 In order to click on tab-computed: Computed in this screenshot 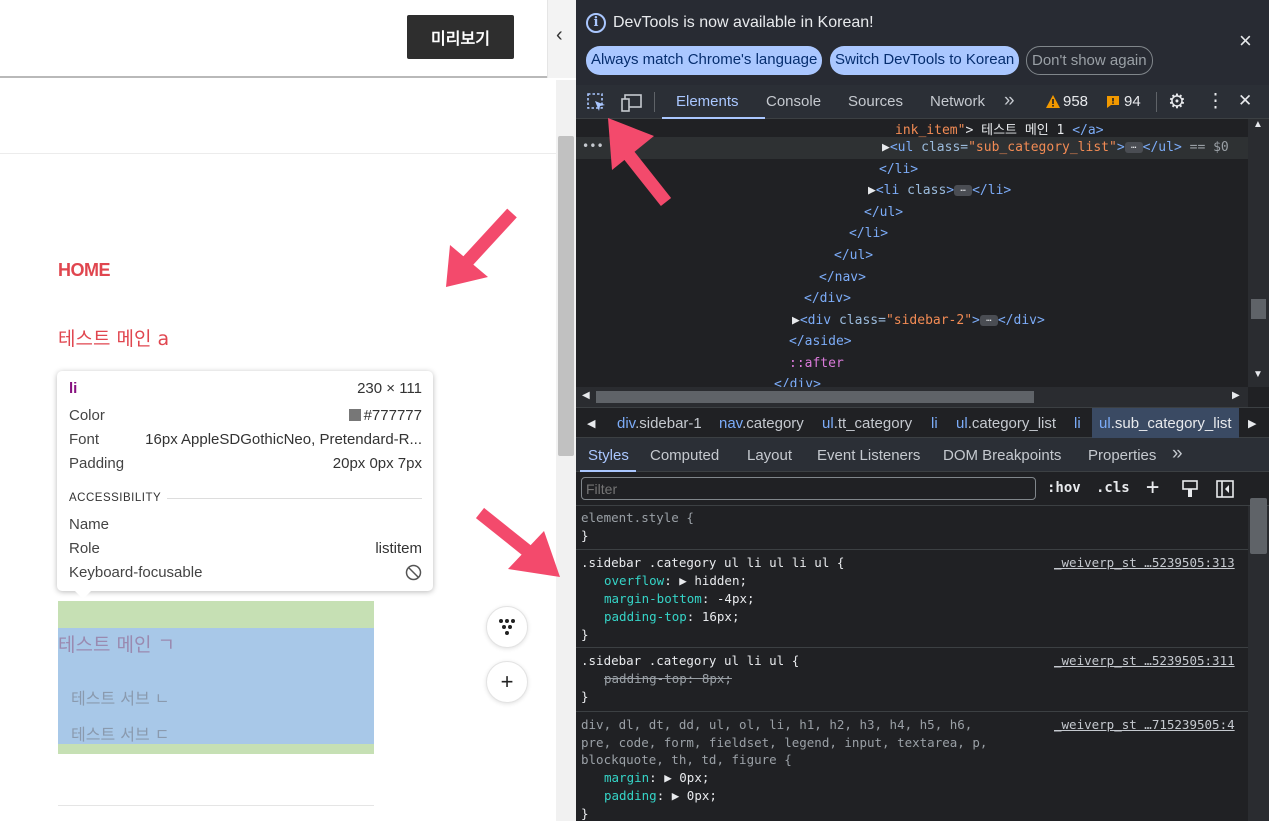, I will do `click(684, 455)`.